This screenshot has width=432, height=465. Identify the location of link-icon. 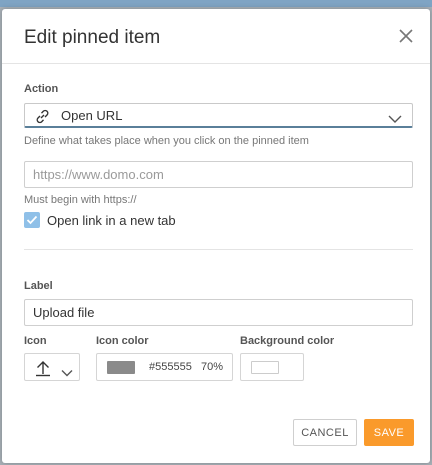
(42, 116).